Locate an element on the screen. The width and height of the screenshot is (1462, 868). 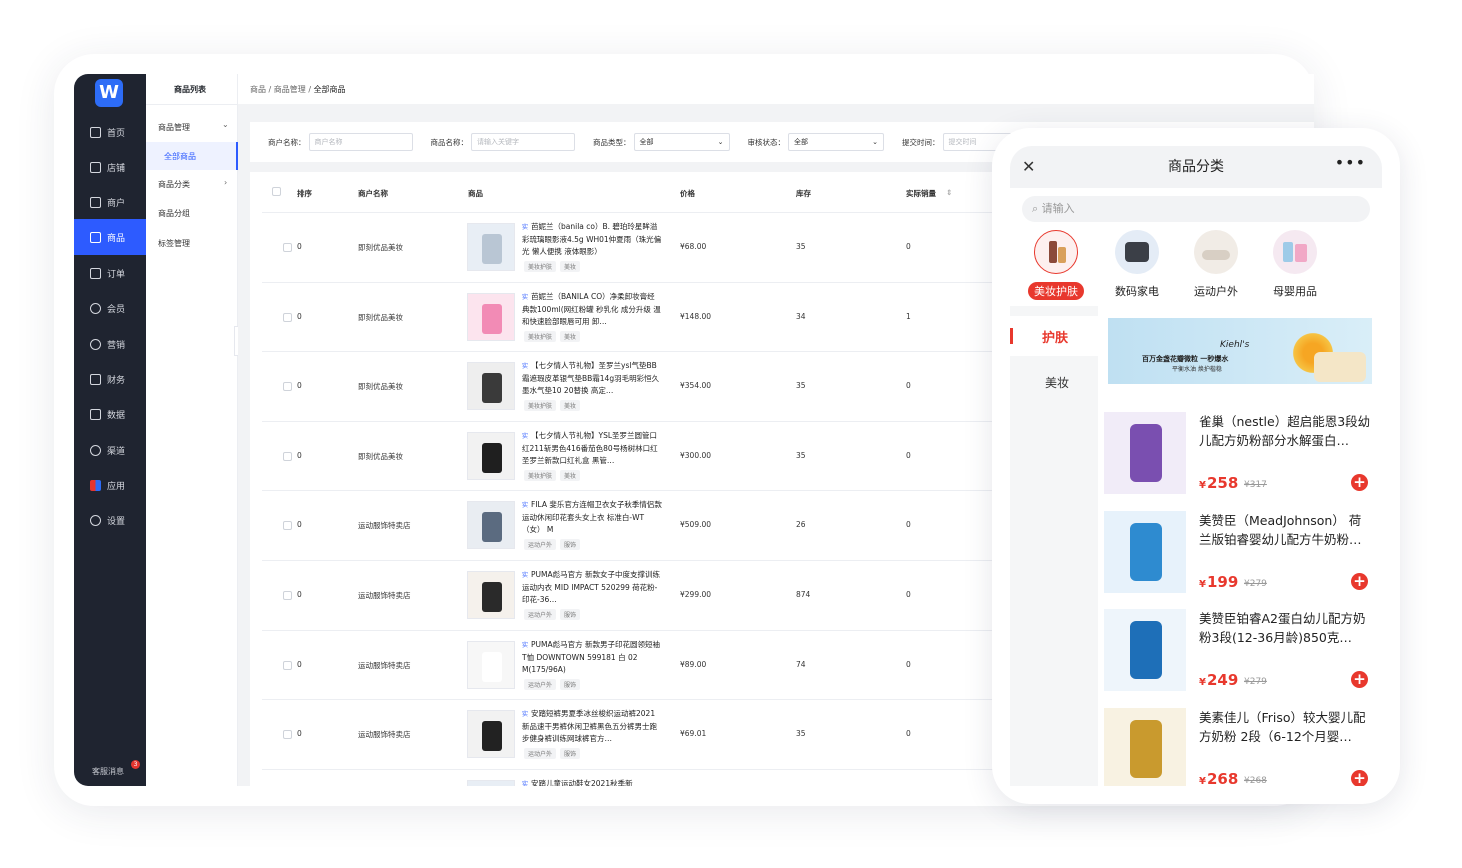
nav-member: 会员 is located at coordinates (110, 308).